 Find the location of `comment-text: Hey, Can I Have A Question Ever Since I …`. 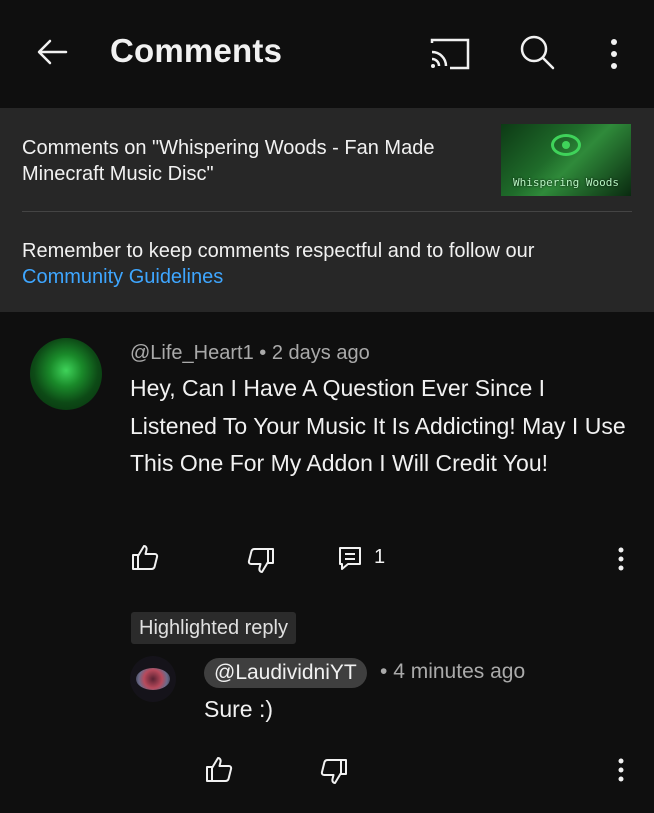

comment-text: Hey, Can I Have A Question Ever Since I … is located at coordinates (378, 425).